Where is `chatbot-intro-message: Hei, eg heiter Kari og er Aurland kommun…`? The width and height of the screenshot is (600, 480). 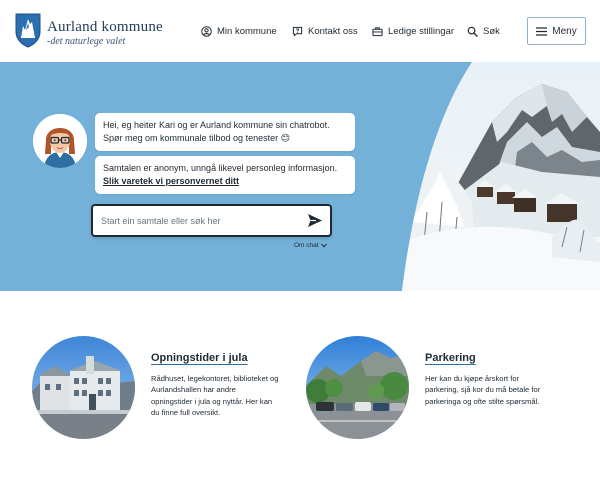 chatbot-intro-message: Hei, eg heiter Kari og er Aurland kommun… is located at coordinates (225, 132).